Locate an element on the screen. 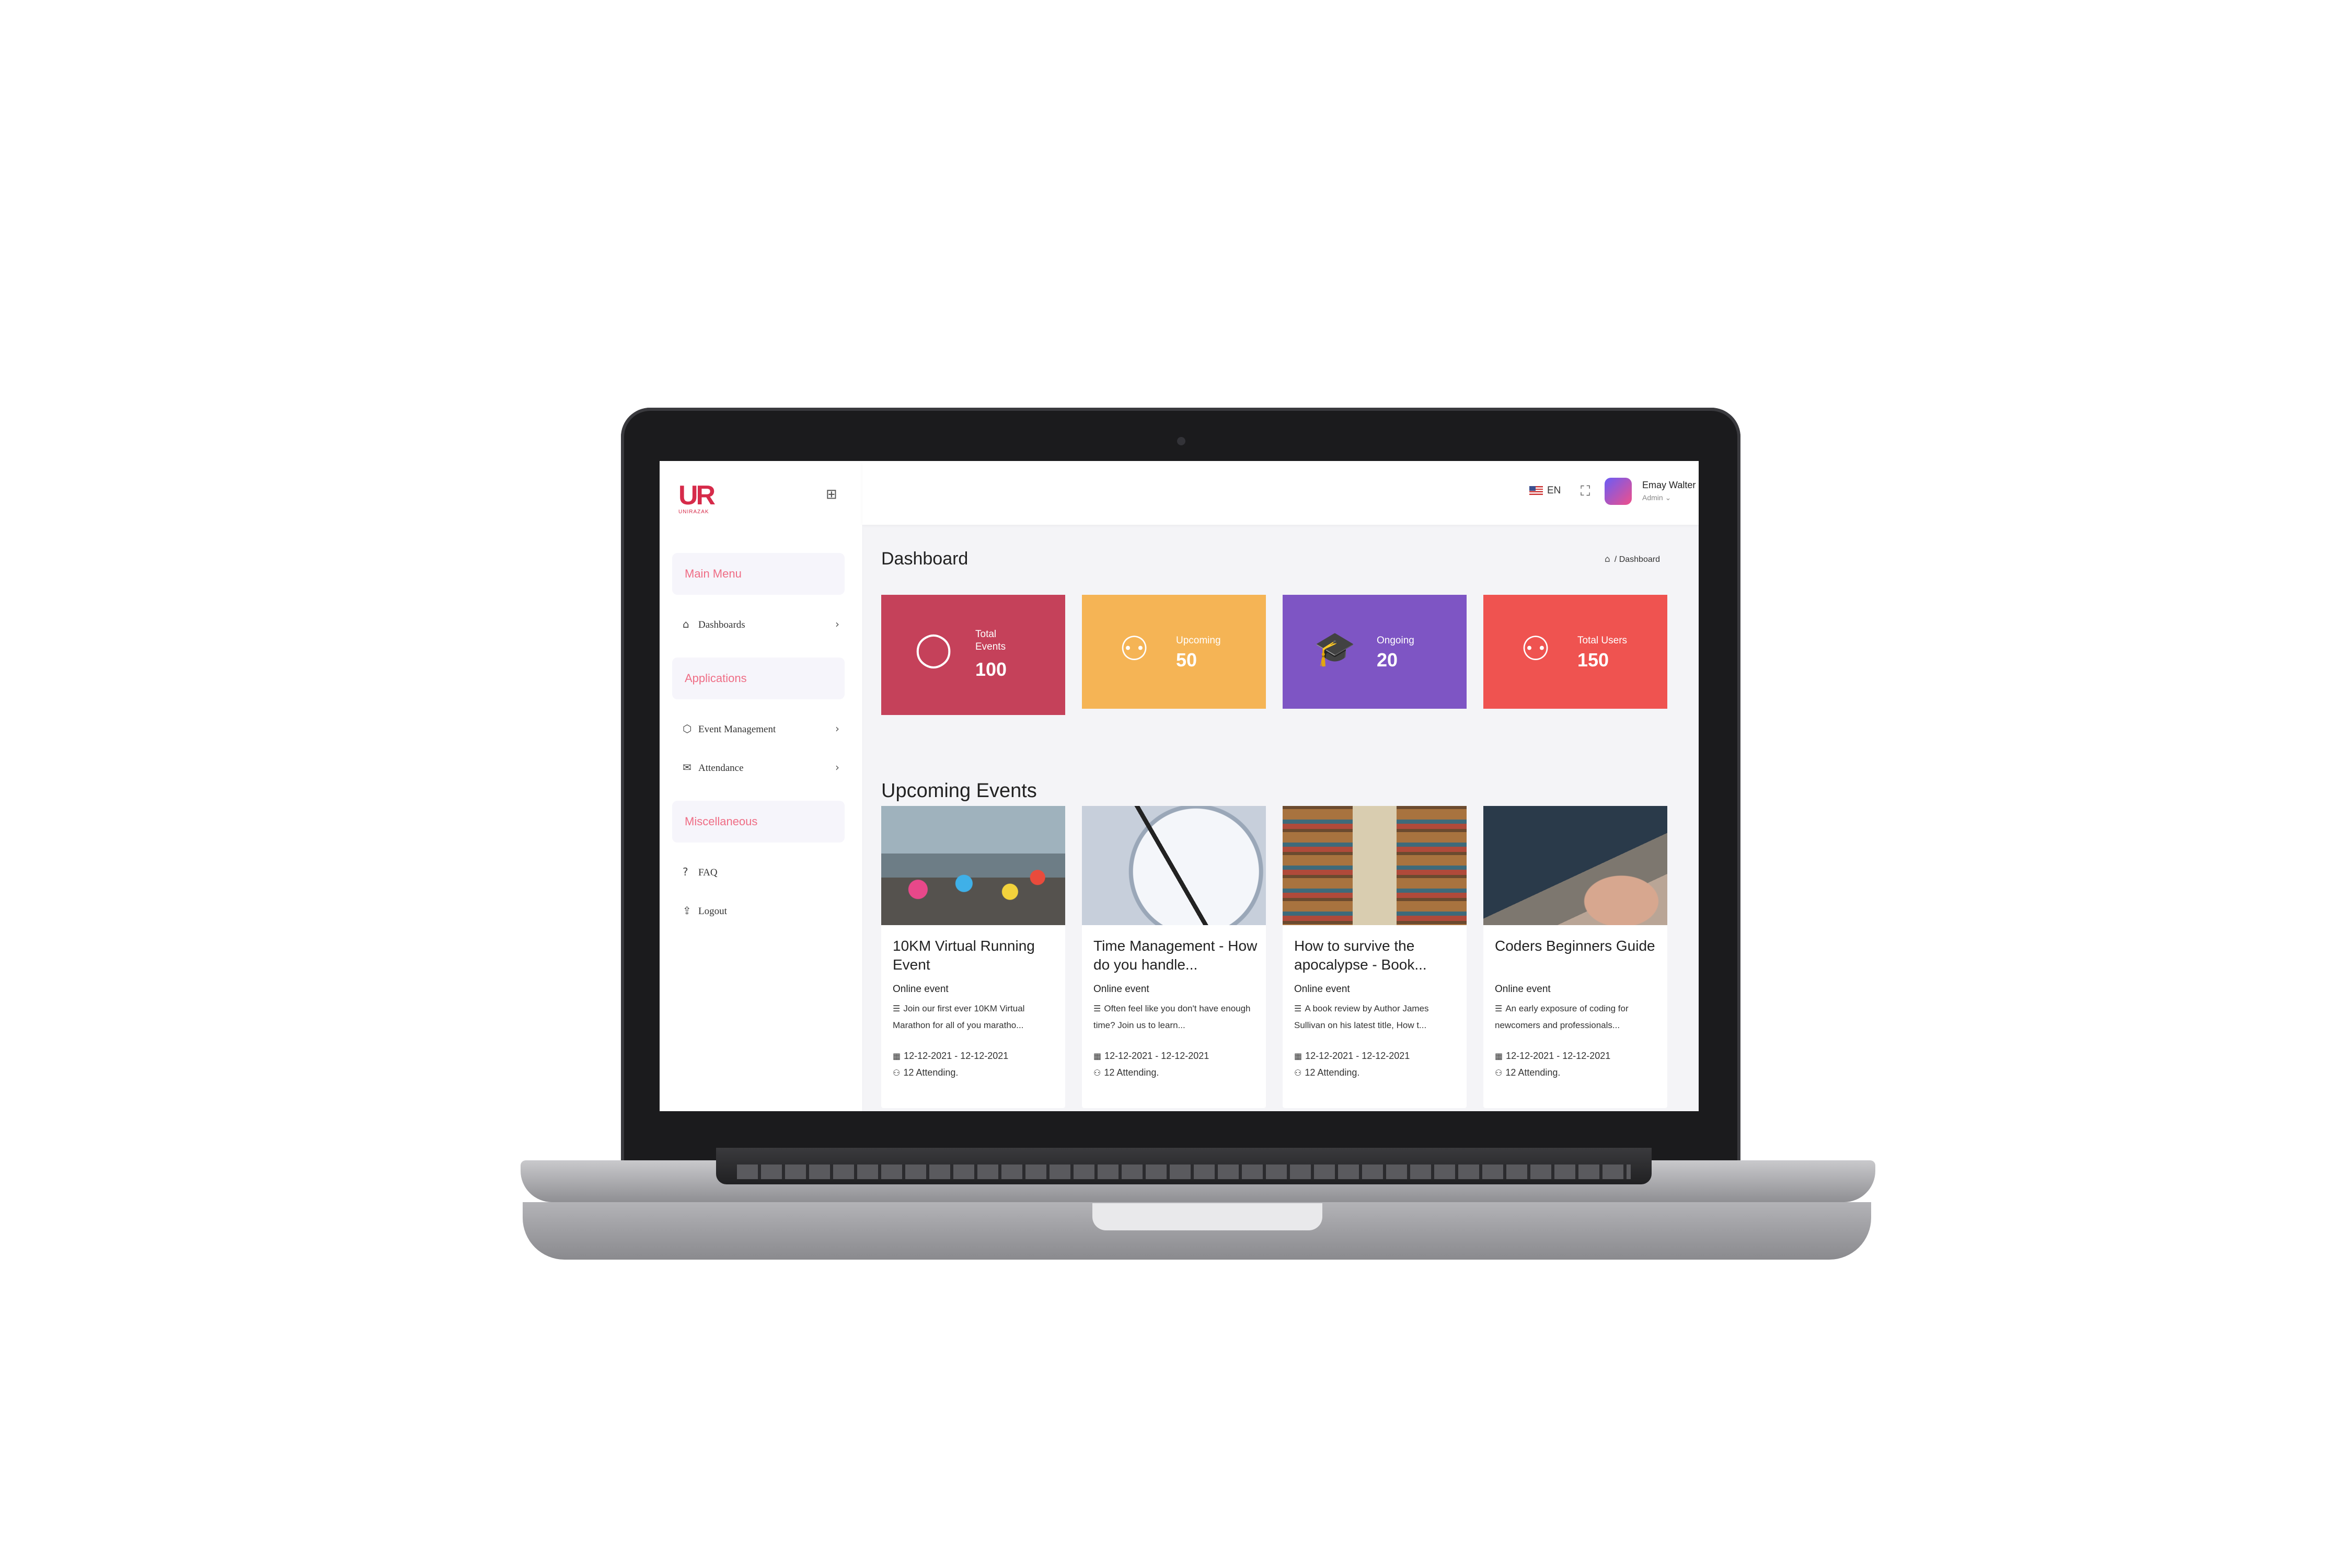  logout-icon: ⇪ is located at coordinates (687, 910).